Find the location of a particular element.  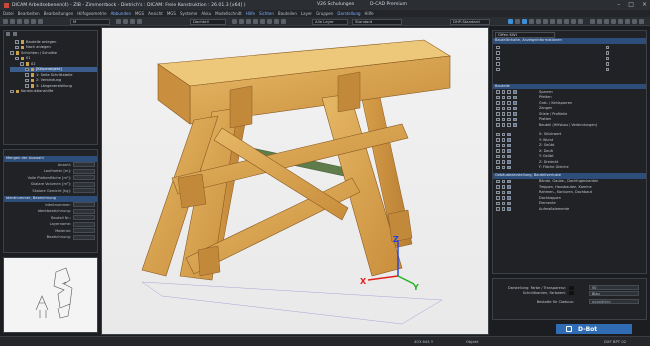

expand-icon is located at coordinates (8, 34).